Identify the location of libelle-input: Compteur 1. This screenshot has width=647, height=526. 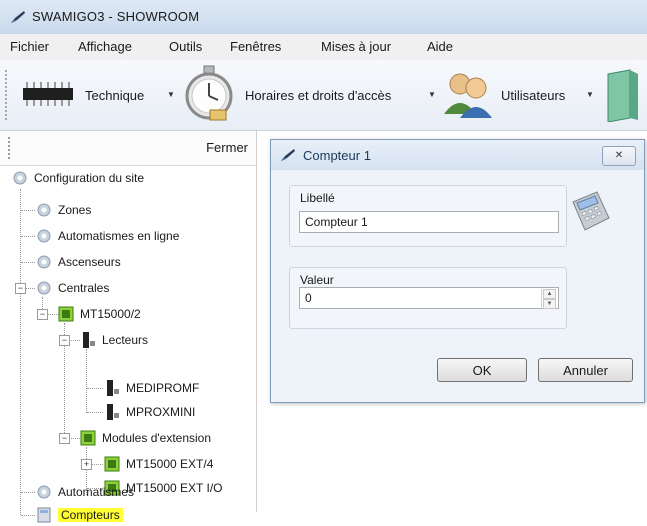
(429, 222).